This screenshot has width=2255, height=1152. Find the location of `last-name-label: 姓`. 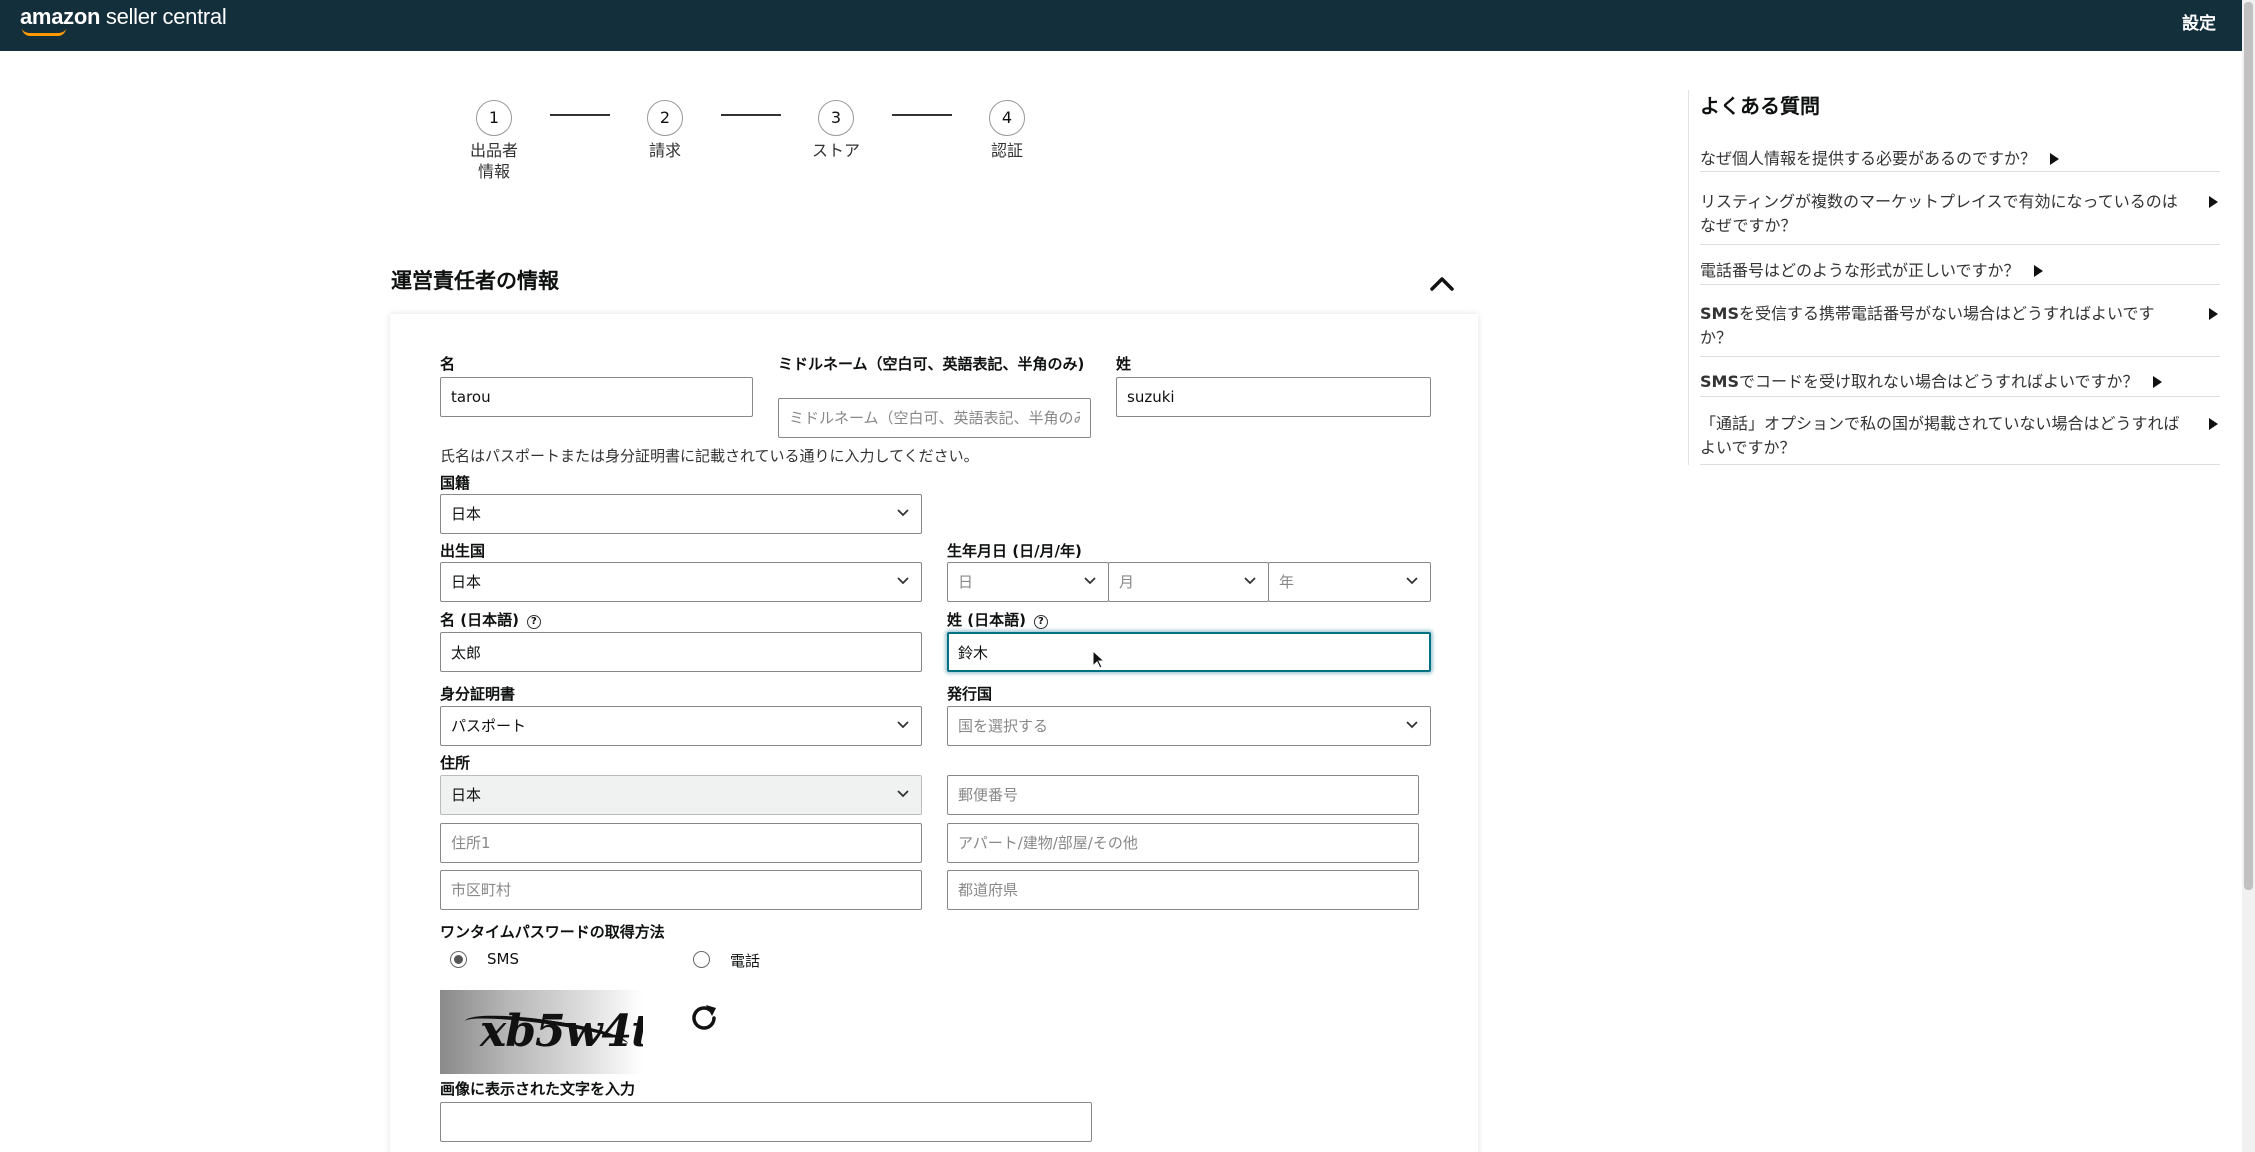

last-name-label: 姓 is located at coordinates (1124, 364).